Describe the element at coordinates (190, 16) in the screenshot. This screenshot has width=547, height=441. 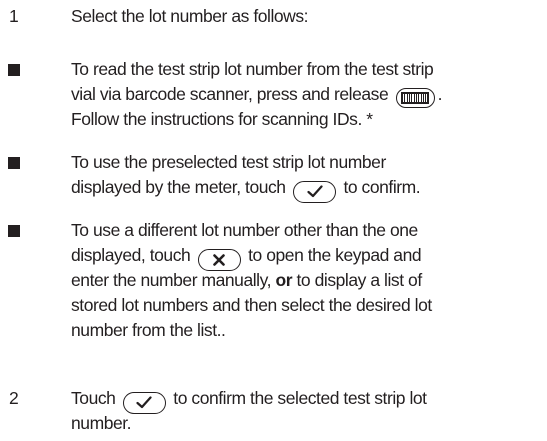
I see `step-text-line: Select the lot number as follows:` at that location.